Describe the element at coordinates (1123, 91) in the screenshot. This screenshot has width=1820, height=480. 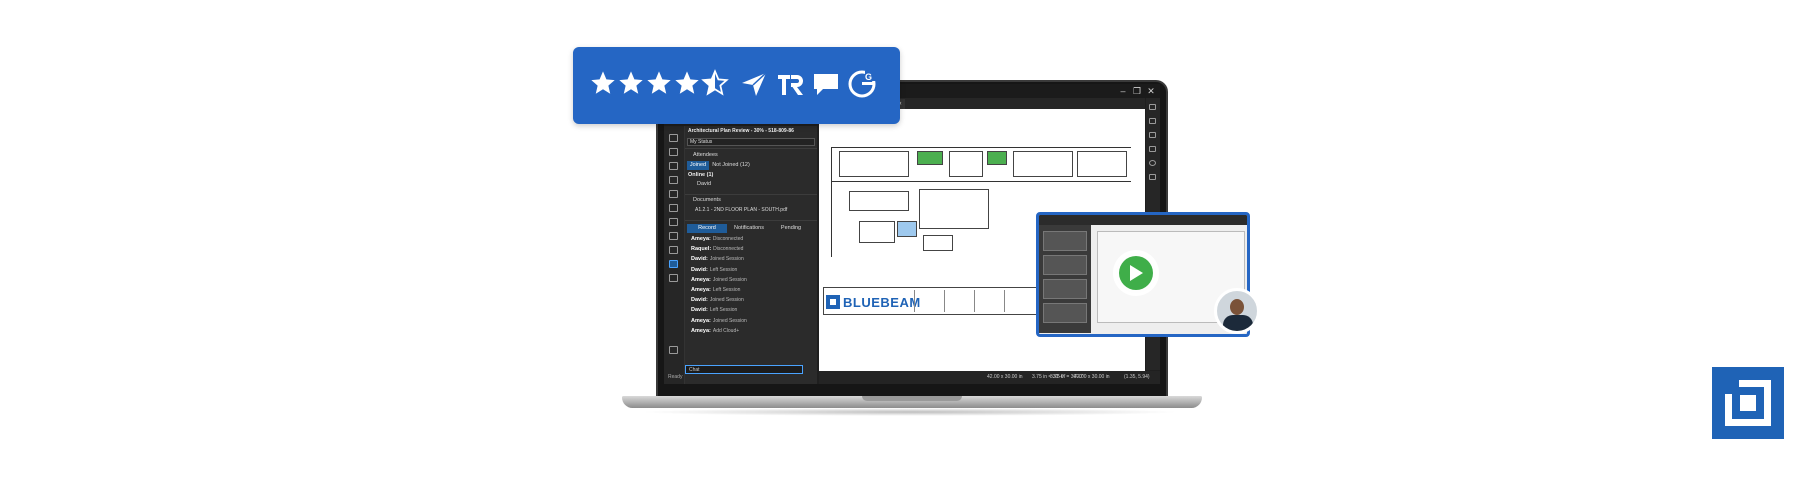
I see `minimize-icon: –` at that location.